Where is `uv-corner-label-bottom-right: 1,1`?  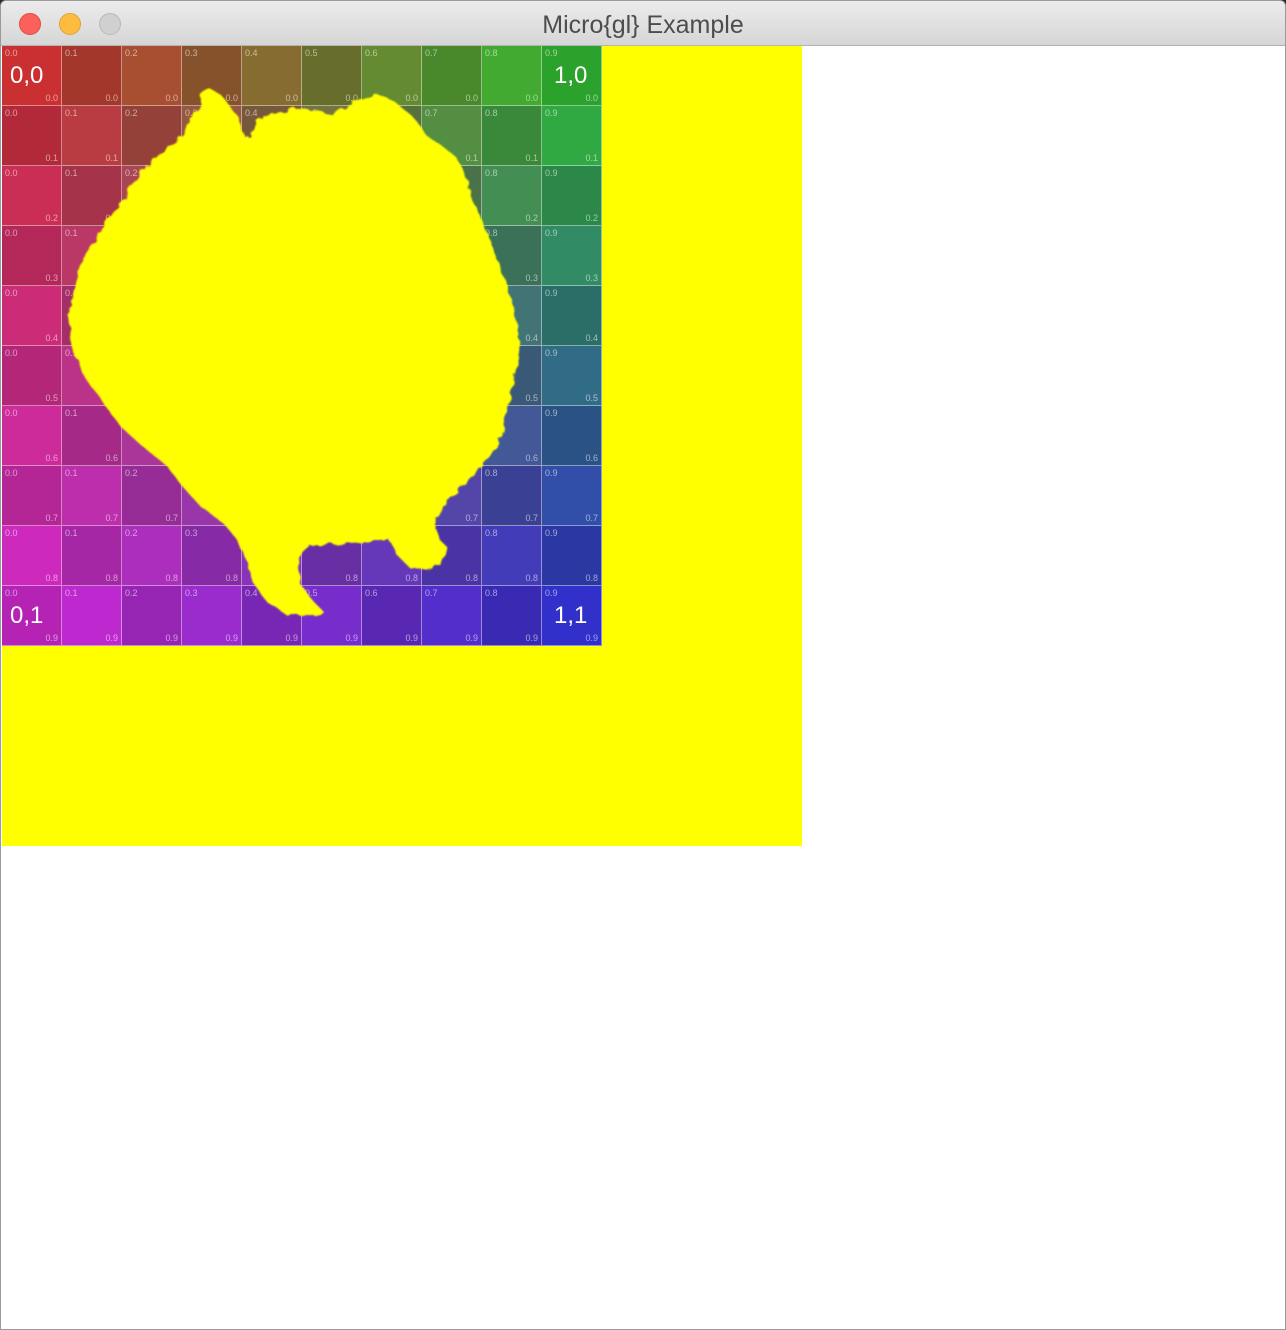 uv-corner-label-bottom-right: 1,1 is located at coordinates (571, 615).